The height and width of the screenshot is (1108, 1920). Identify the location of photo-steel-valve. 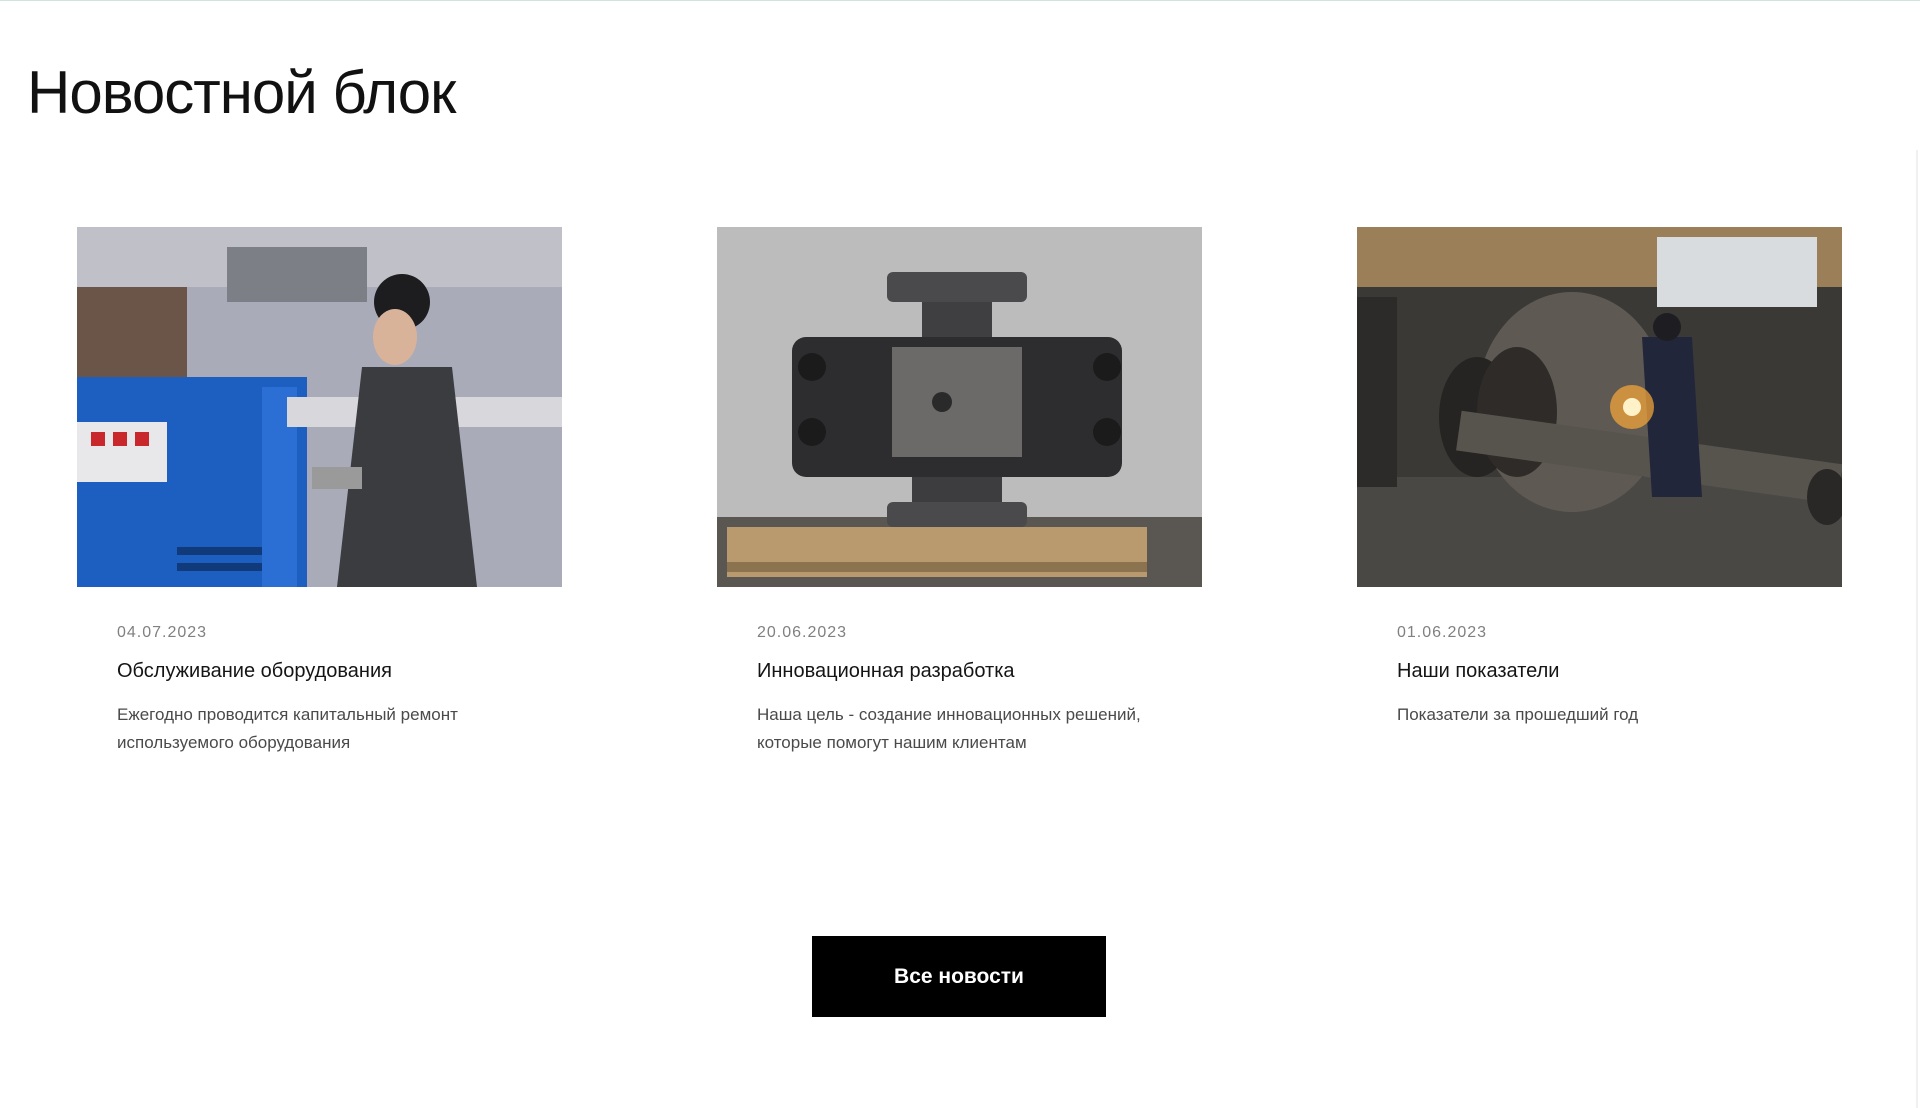
(959, 407).